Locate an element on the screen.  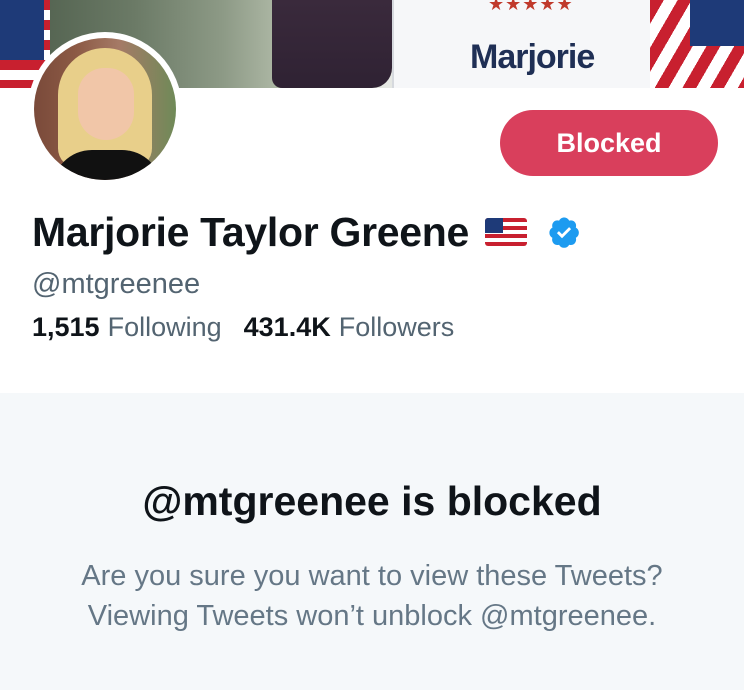
banner-sign-text: Marjorie is located at coordinates (532, 57).